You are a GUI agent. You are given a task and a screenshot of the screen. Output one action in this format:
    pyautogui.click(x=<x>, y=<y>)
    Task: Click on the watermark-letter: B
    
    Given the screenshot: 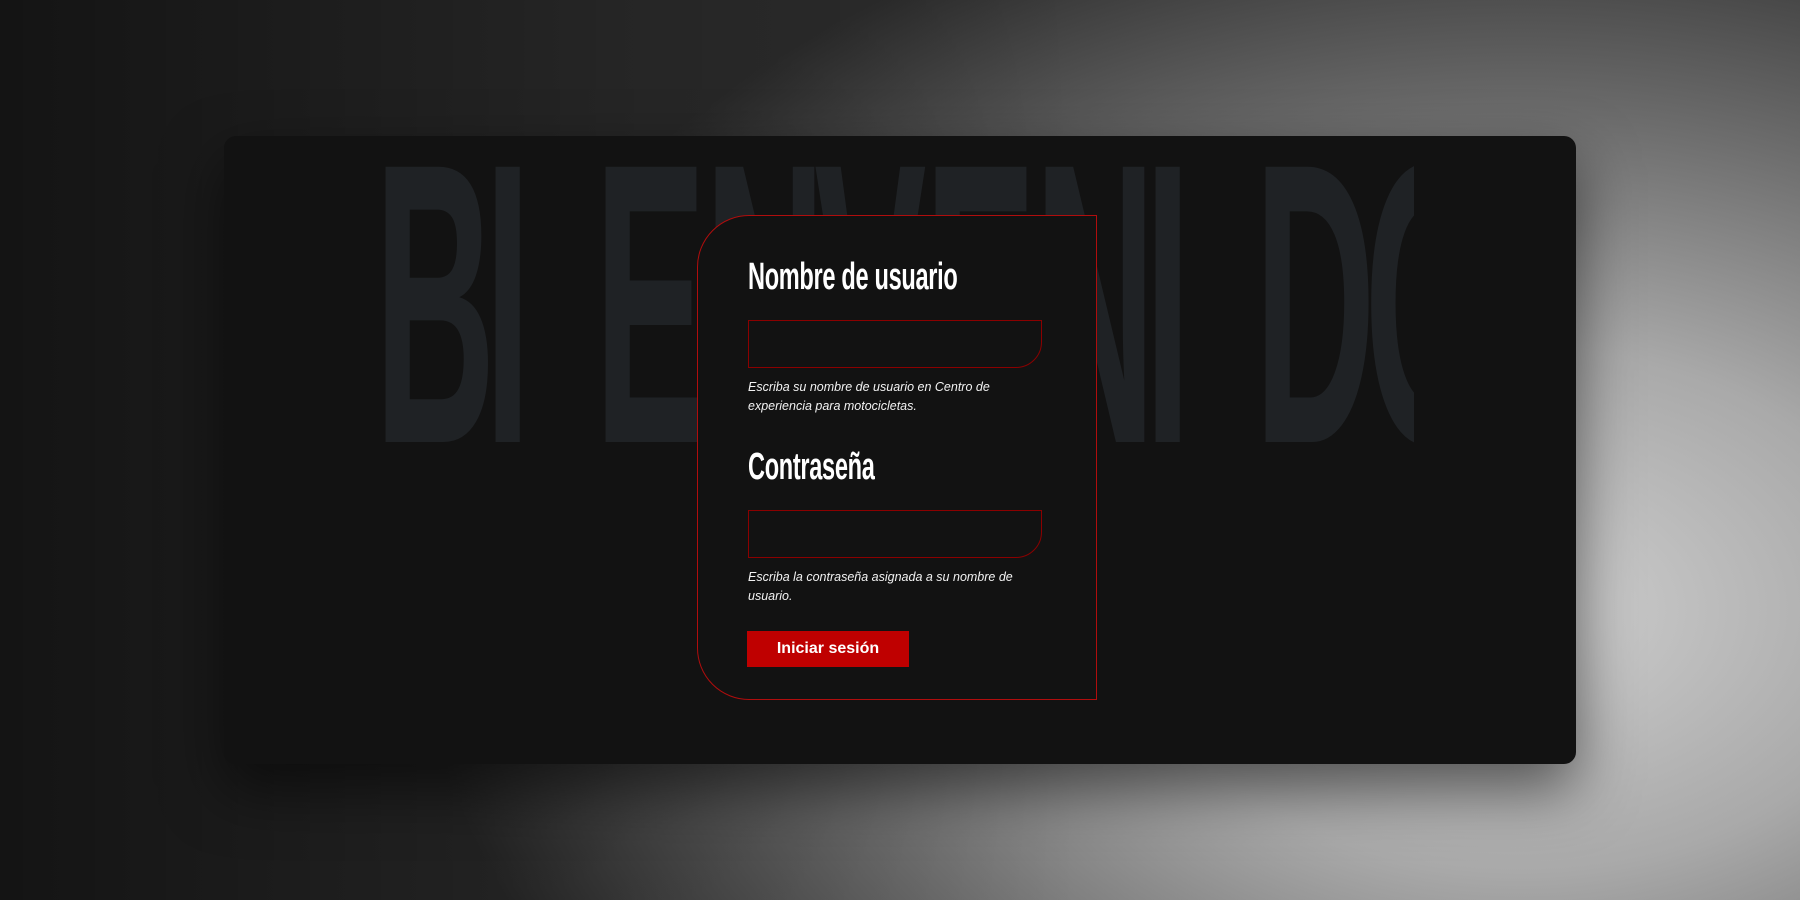 What is the action you would take?
    pyautogui.click(x=435, y=305)
    